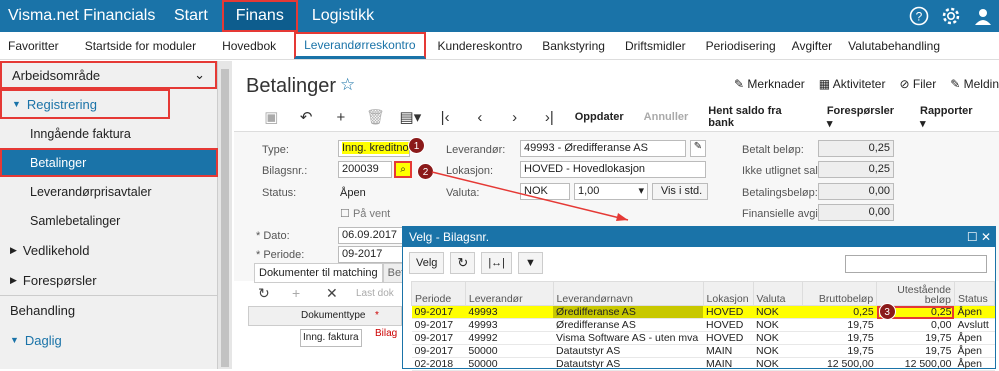 The width and height of the screenshot is (999, 371). What do you see at coordinates (108, 310) in the screenshot?
I see `sidebar-section-behandling: Behandling` at bounding box center [108, 310].